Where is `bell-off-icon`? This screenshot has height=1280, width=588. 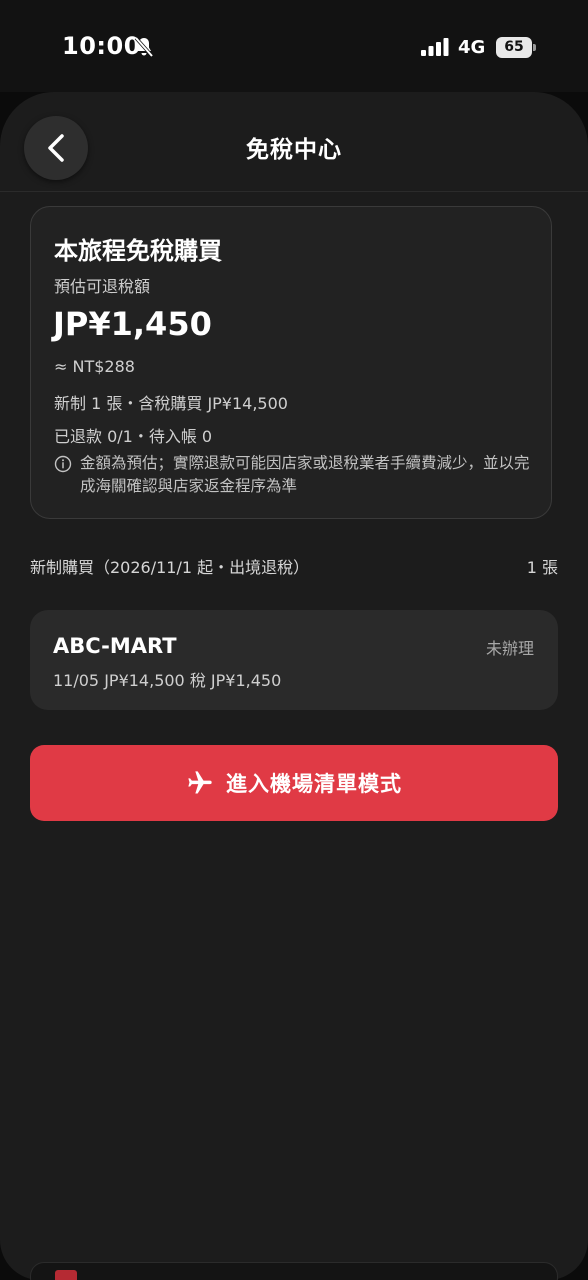
bell-off-icon is located at coordinates (144, 47).